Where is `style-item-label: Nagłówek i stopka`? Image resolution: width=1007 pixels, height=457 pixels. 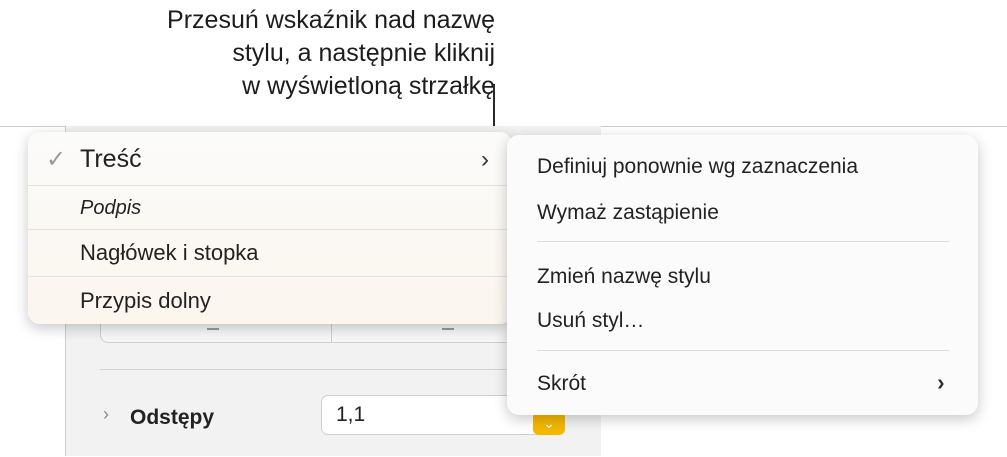 style-item-label: Nagłówek i stopka is located at coordinates (169, 252).